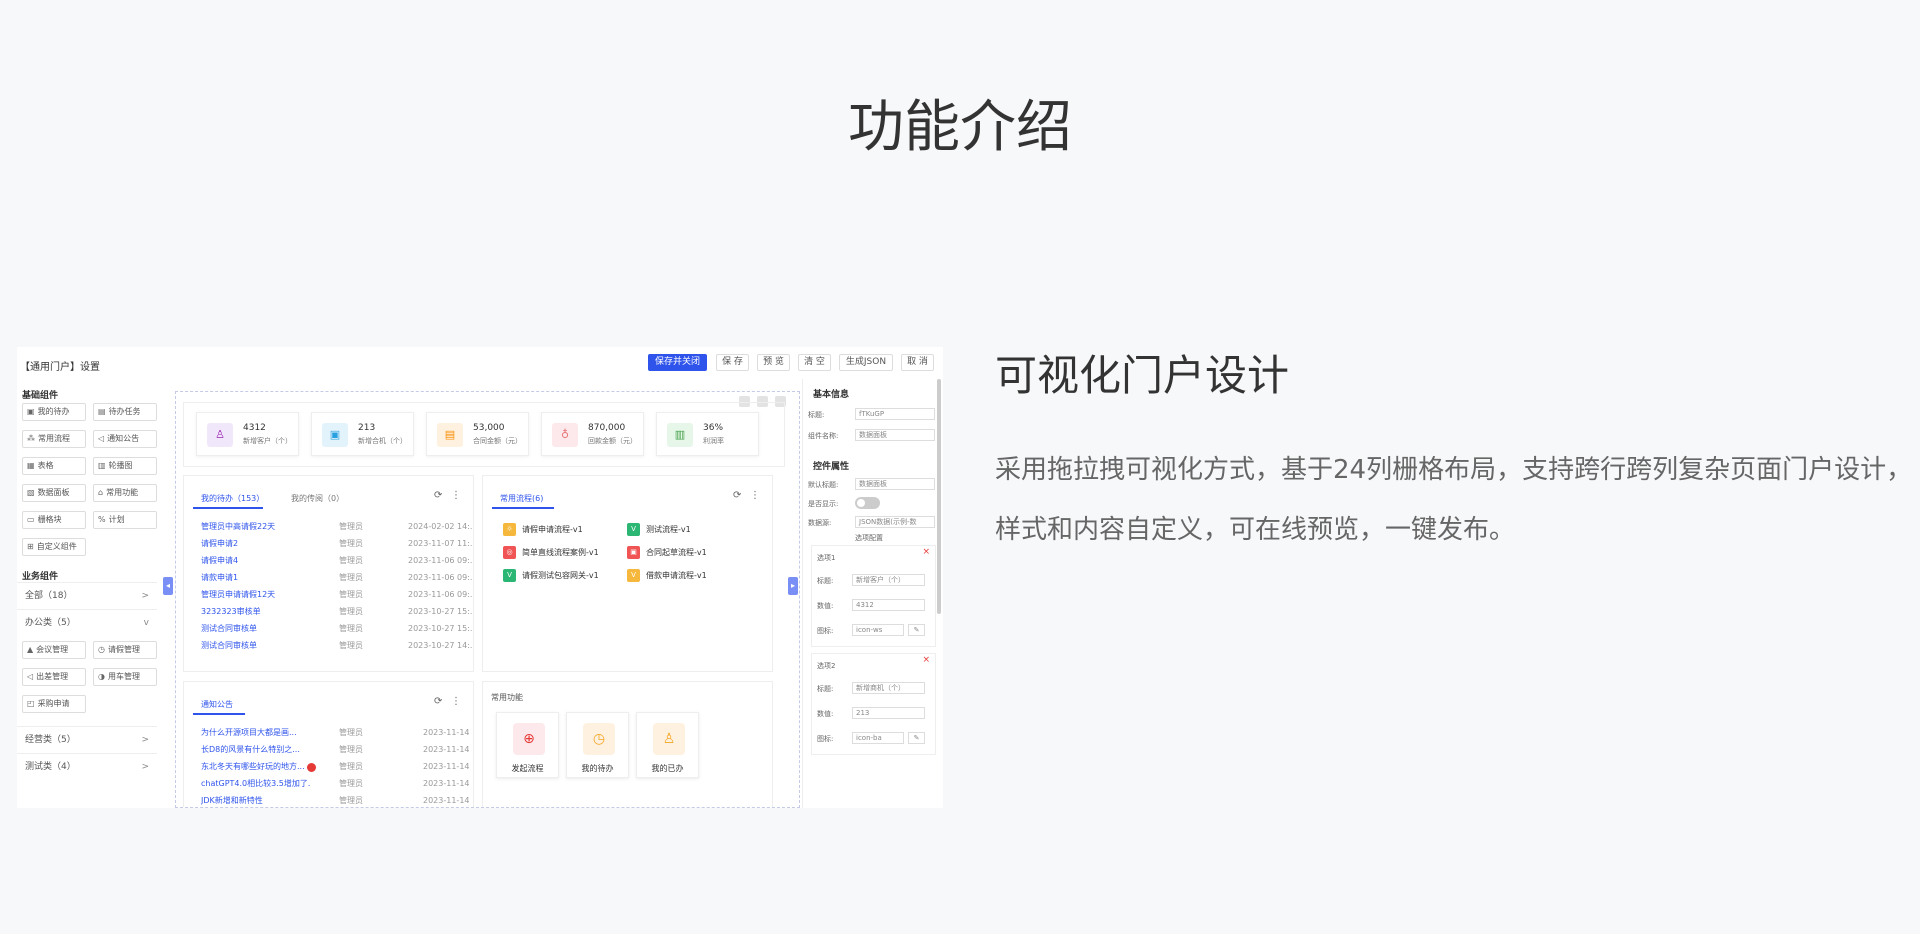 The width and height of the screenshot is (1920, 934). I want to click on widget-plan: % 计划, so click(125, 520).